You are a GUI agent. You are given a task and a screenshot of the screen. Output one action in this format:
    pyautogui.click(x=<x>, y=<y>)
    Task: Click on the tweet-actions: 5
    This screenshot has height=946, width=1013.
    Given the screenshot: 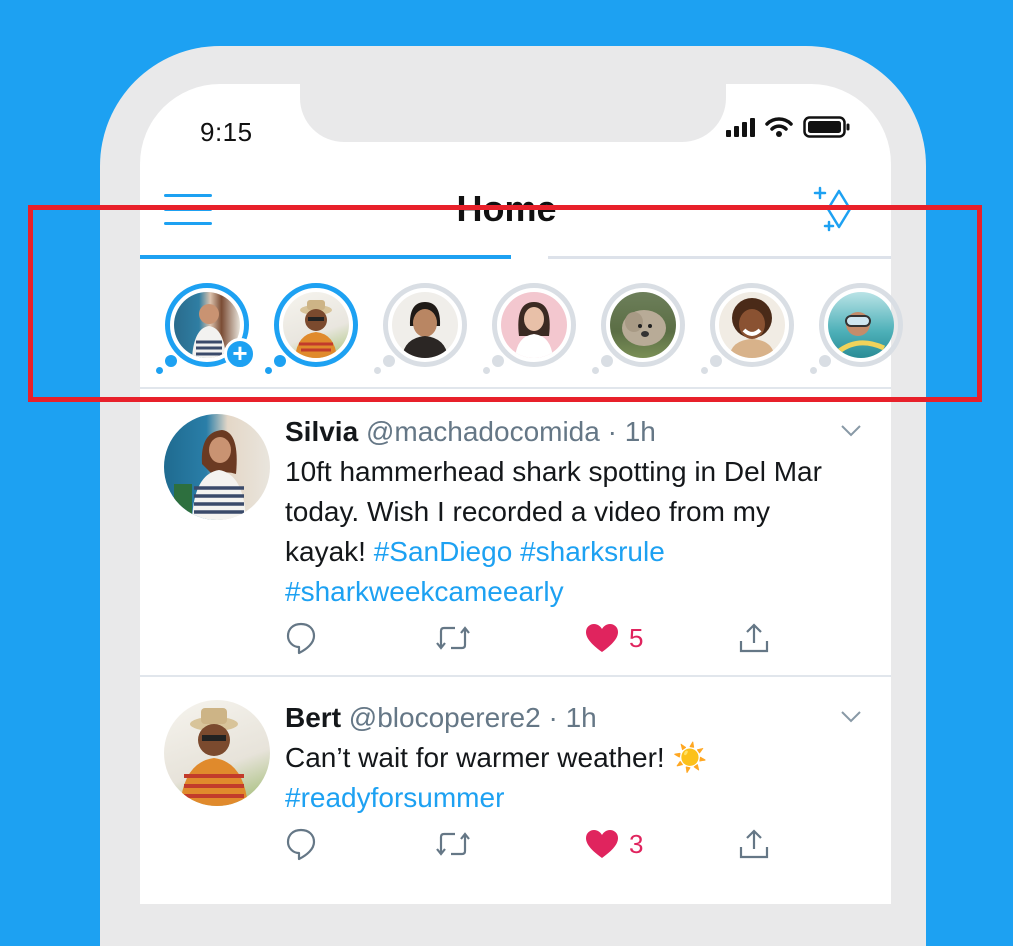 What is the action you would take?
    pyautogui.click(x=585, y=638)
    